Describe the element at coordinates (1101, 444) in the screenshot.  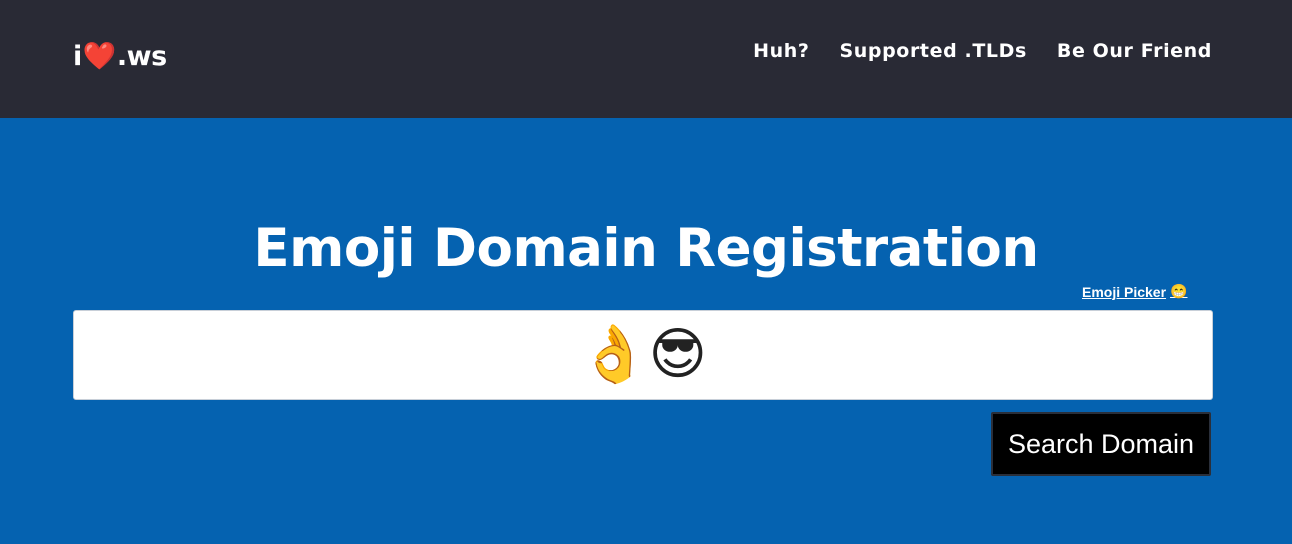
I see `search-domain-button: Search Domain` at that location.